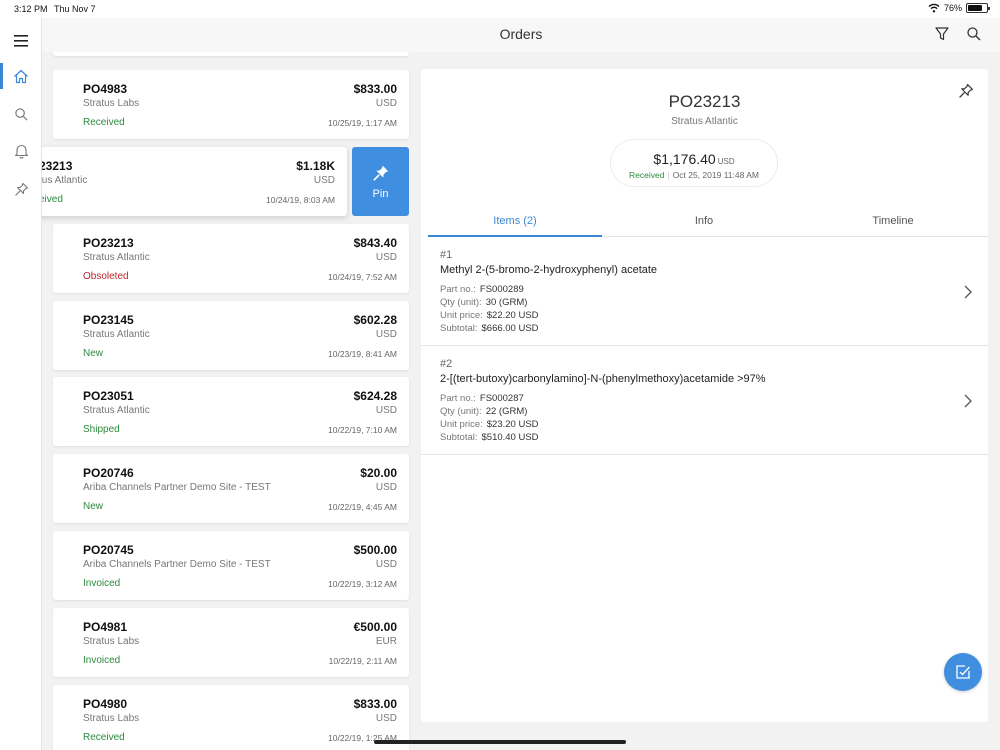 The width and height of the screenshot is (1000, 750). I want to click on status-right: 76%, so click(959, 8).